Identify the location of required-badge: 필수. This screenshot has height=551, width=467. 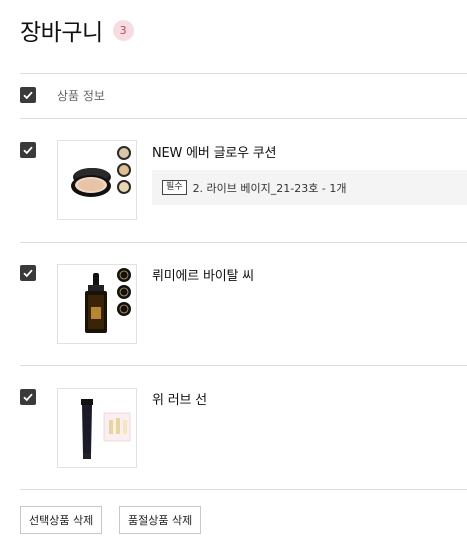
(174, 187).